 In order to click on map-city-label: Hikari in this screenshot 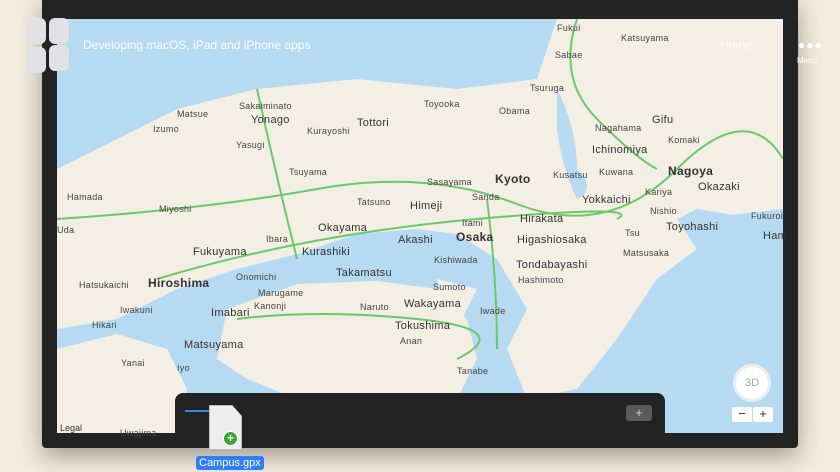, I will do `click(104, 325)`.